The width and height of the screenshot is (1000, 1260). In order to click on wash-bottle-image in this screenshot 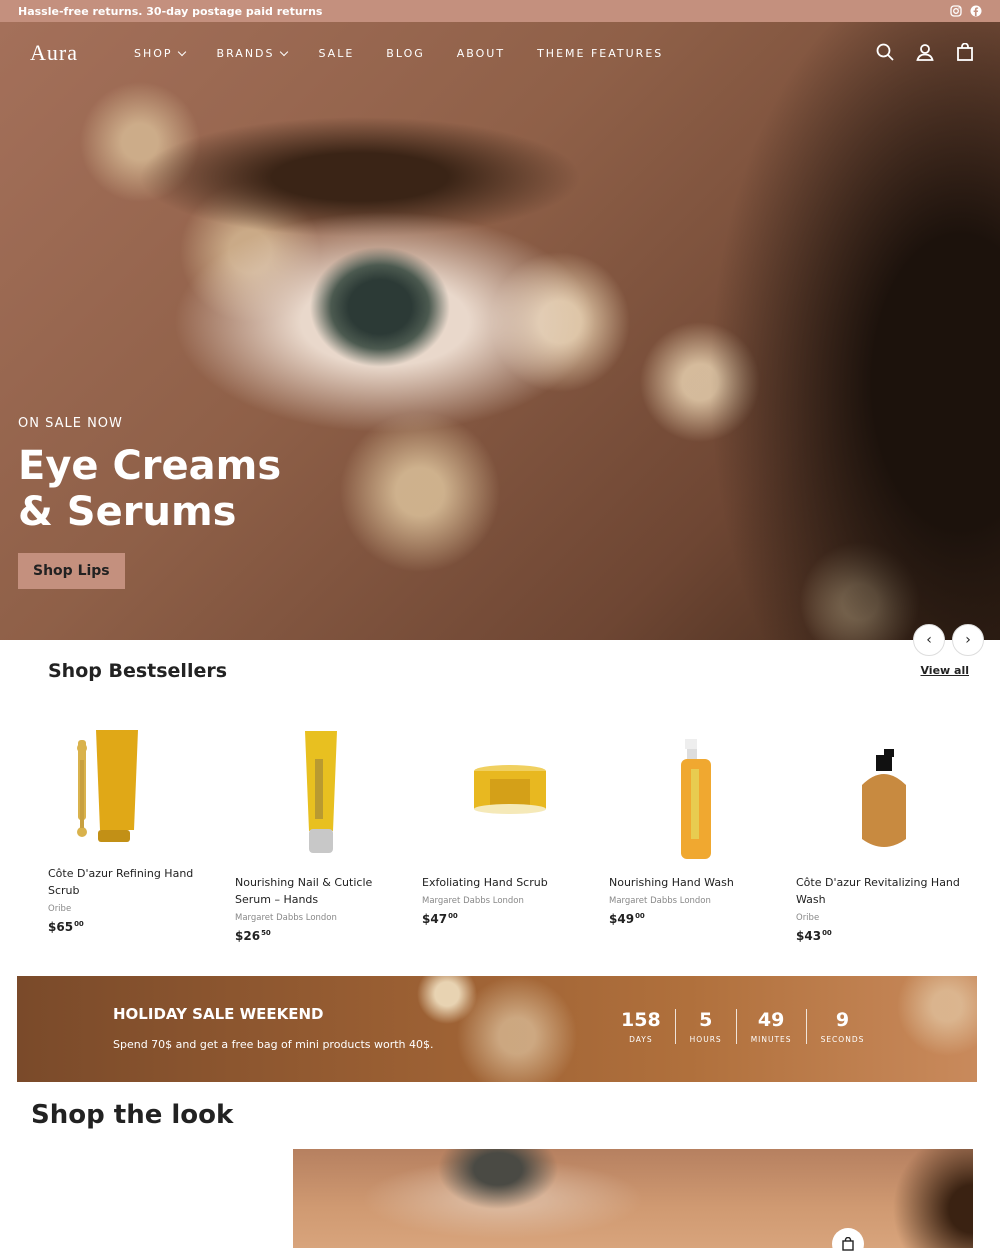, I will do `click(884, 798)`.